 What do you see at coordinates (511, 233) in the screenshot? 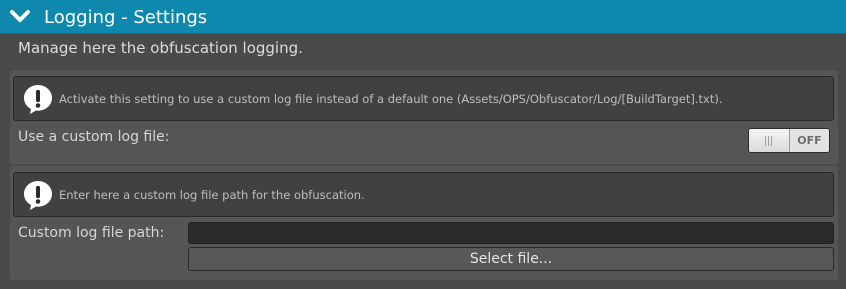
I see `log-path-input` at bounding box center [511, 233].